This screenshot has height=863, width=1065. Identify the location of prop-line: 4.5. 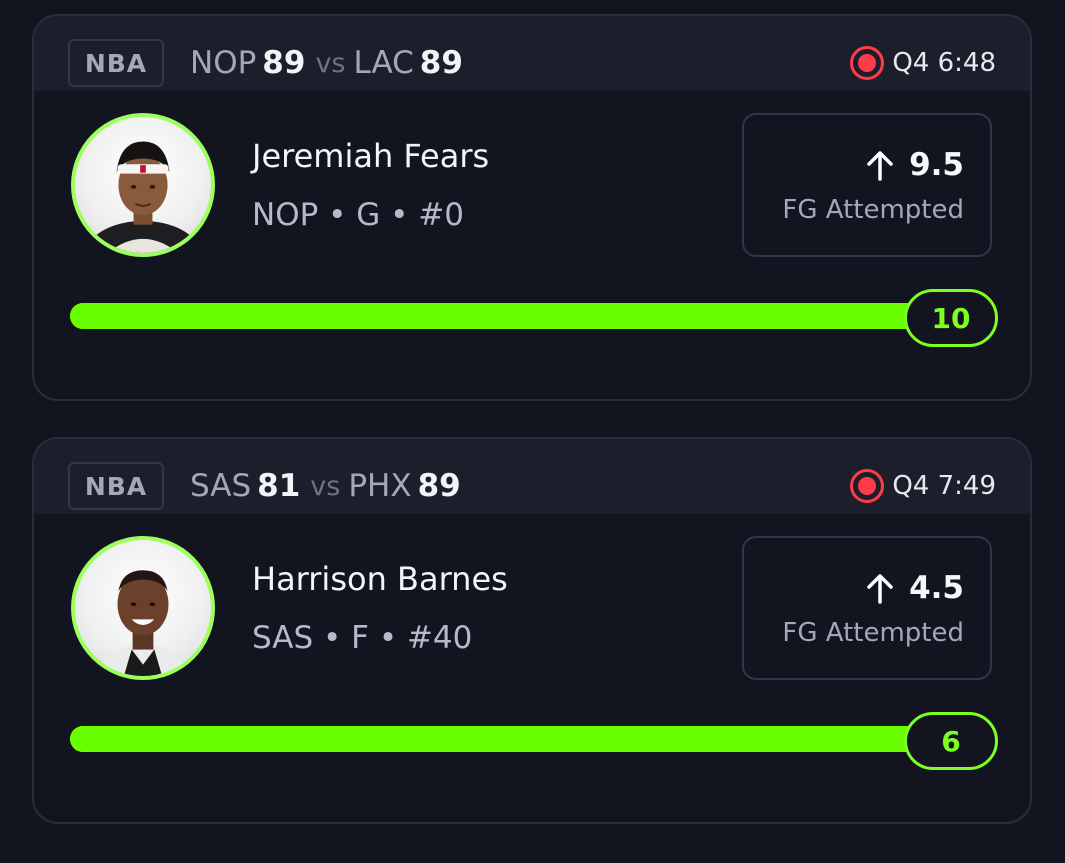
(914, 588).